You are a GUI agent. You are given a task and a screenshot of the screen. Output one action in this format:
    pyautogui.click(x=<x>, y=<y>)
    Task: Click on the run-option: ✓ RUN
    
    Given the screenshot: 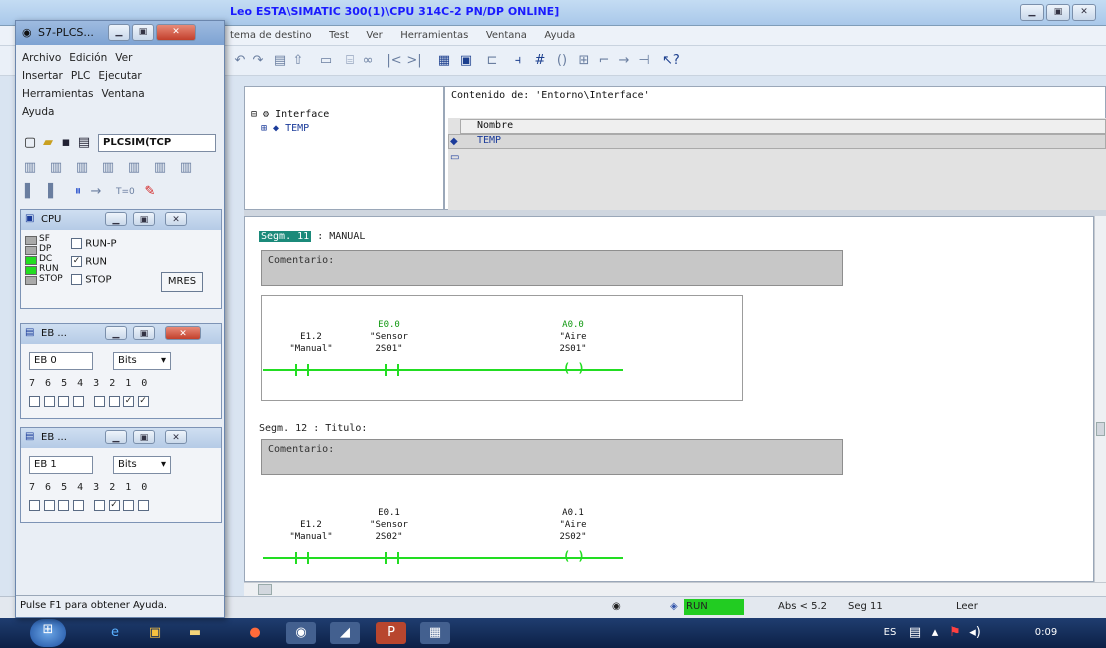 What is the action you would take?
    pyautogui.click(x=89, y=262)
    